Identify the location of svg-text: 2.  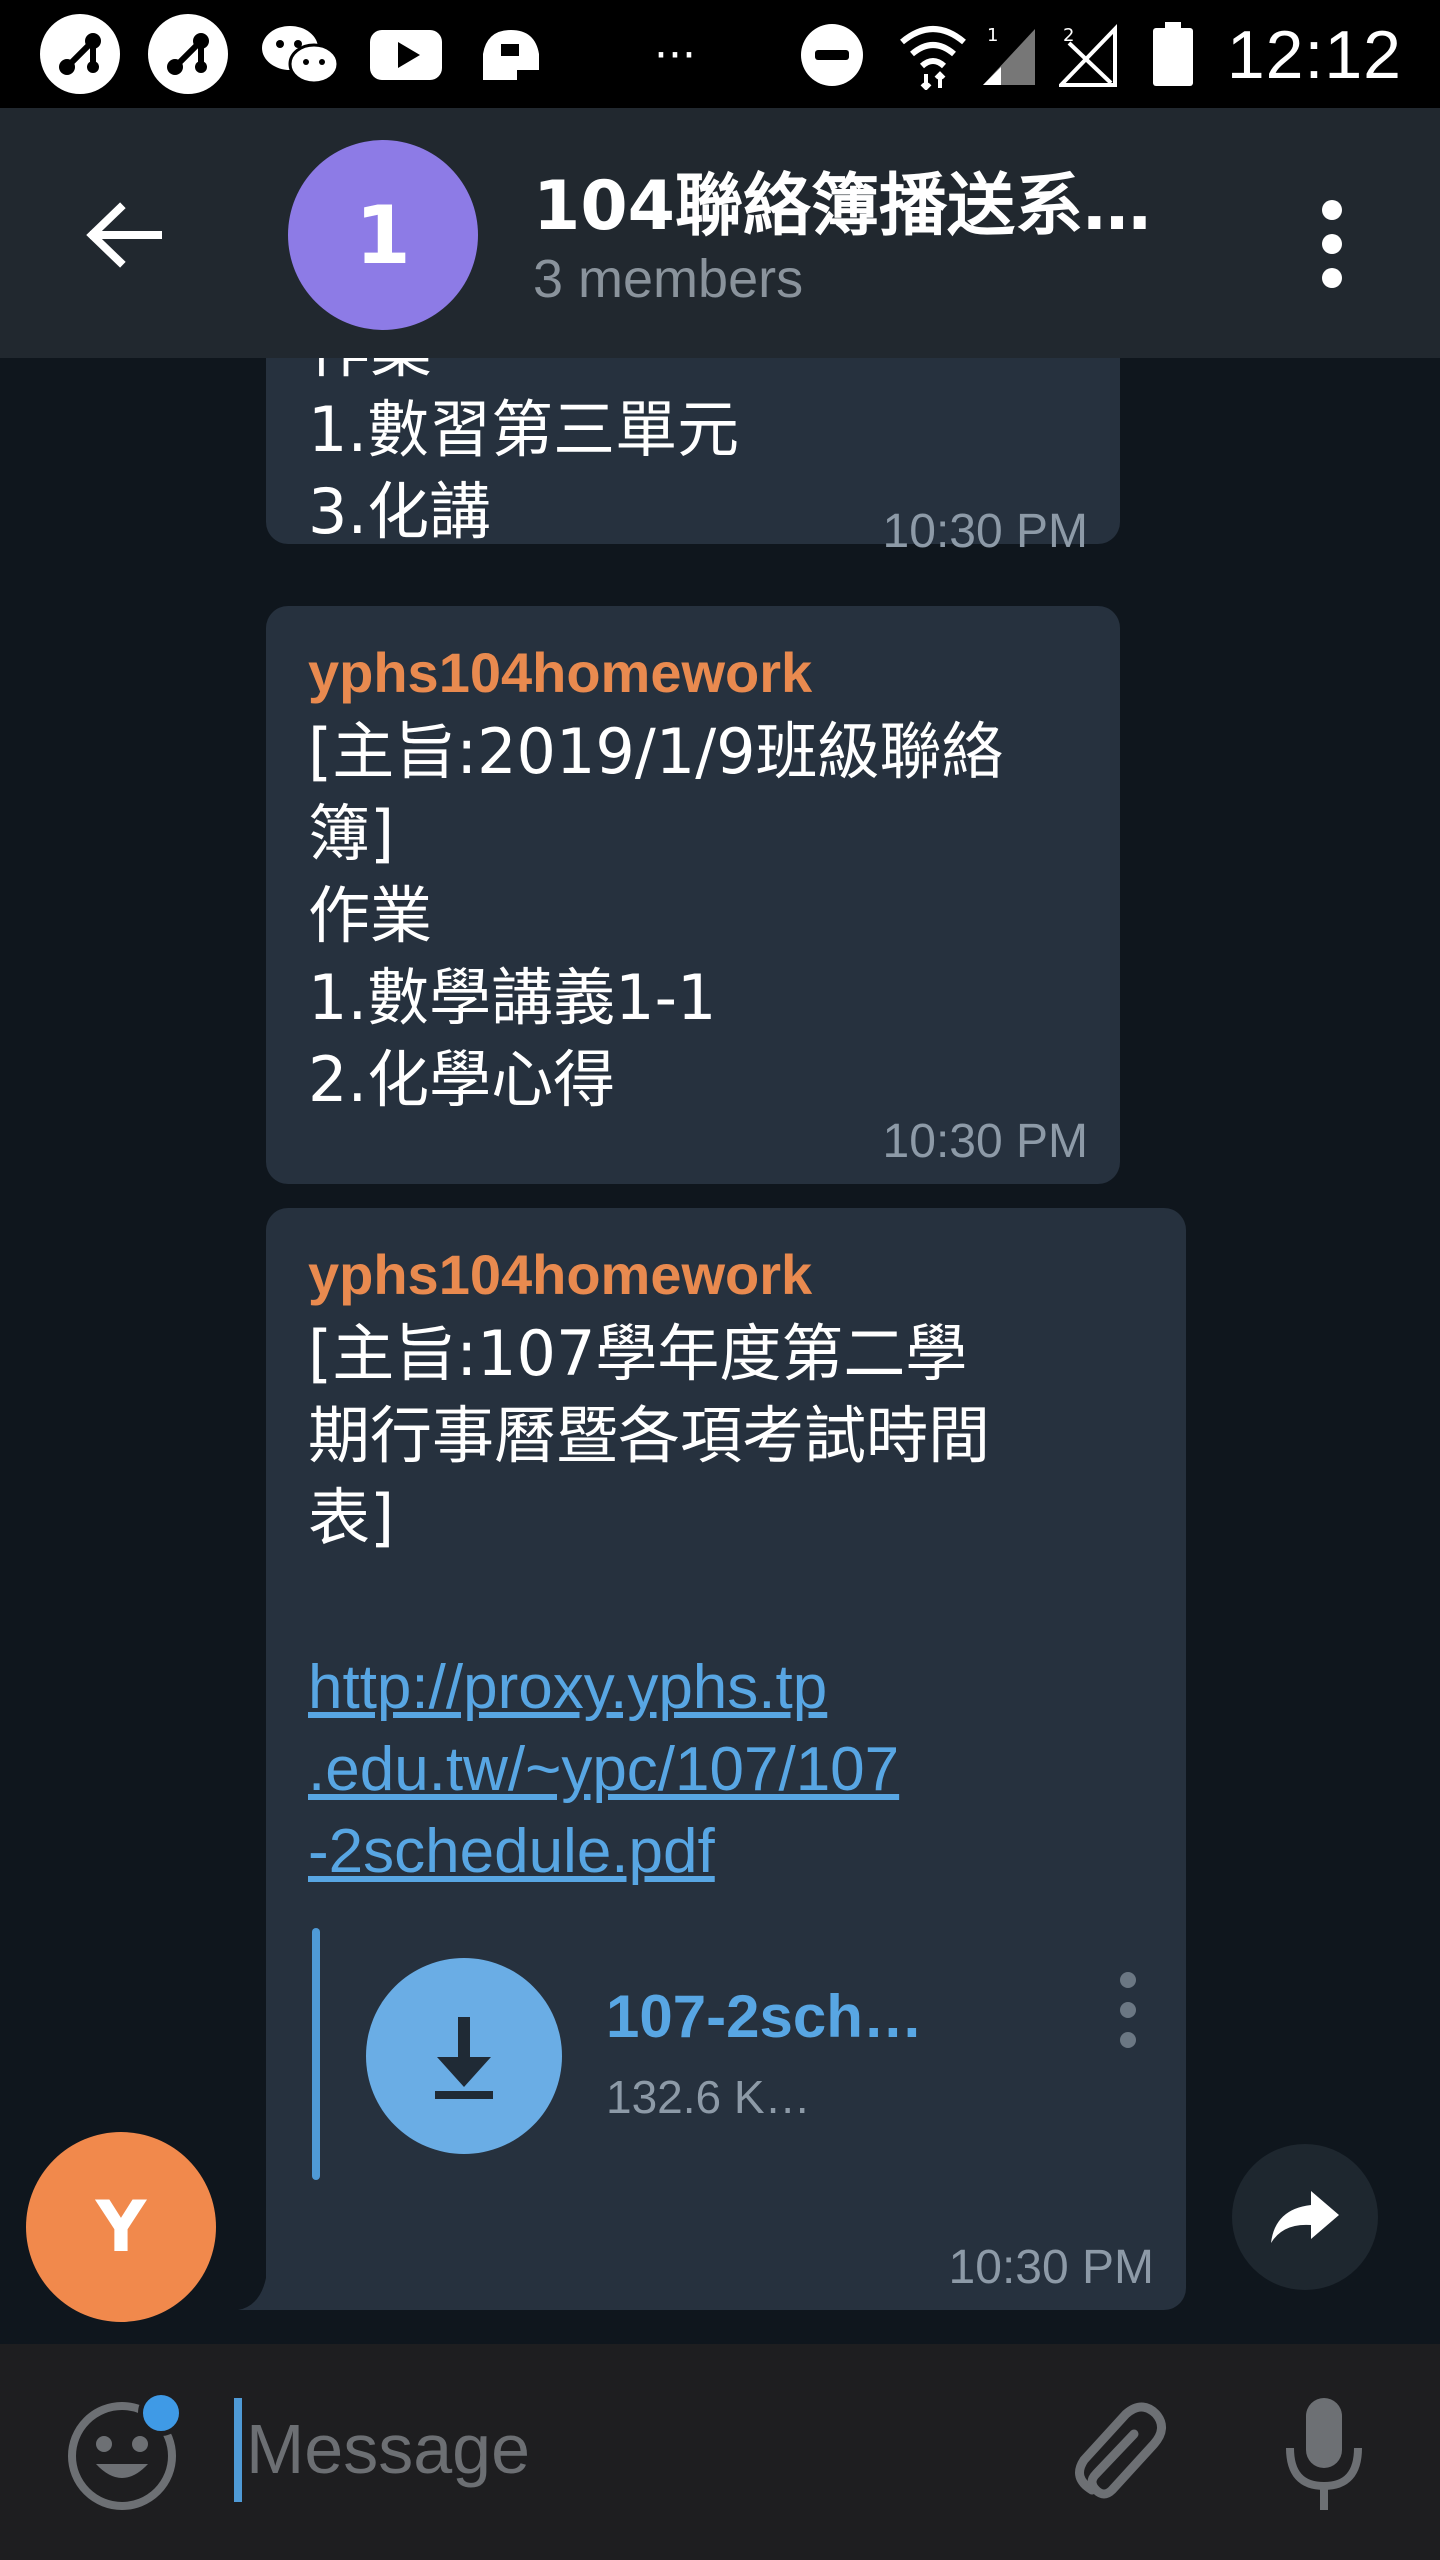
(1068, 35).